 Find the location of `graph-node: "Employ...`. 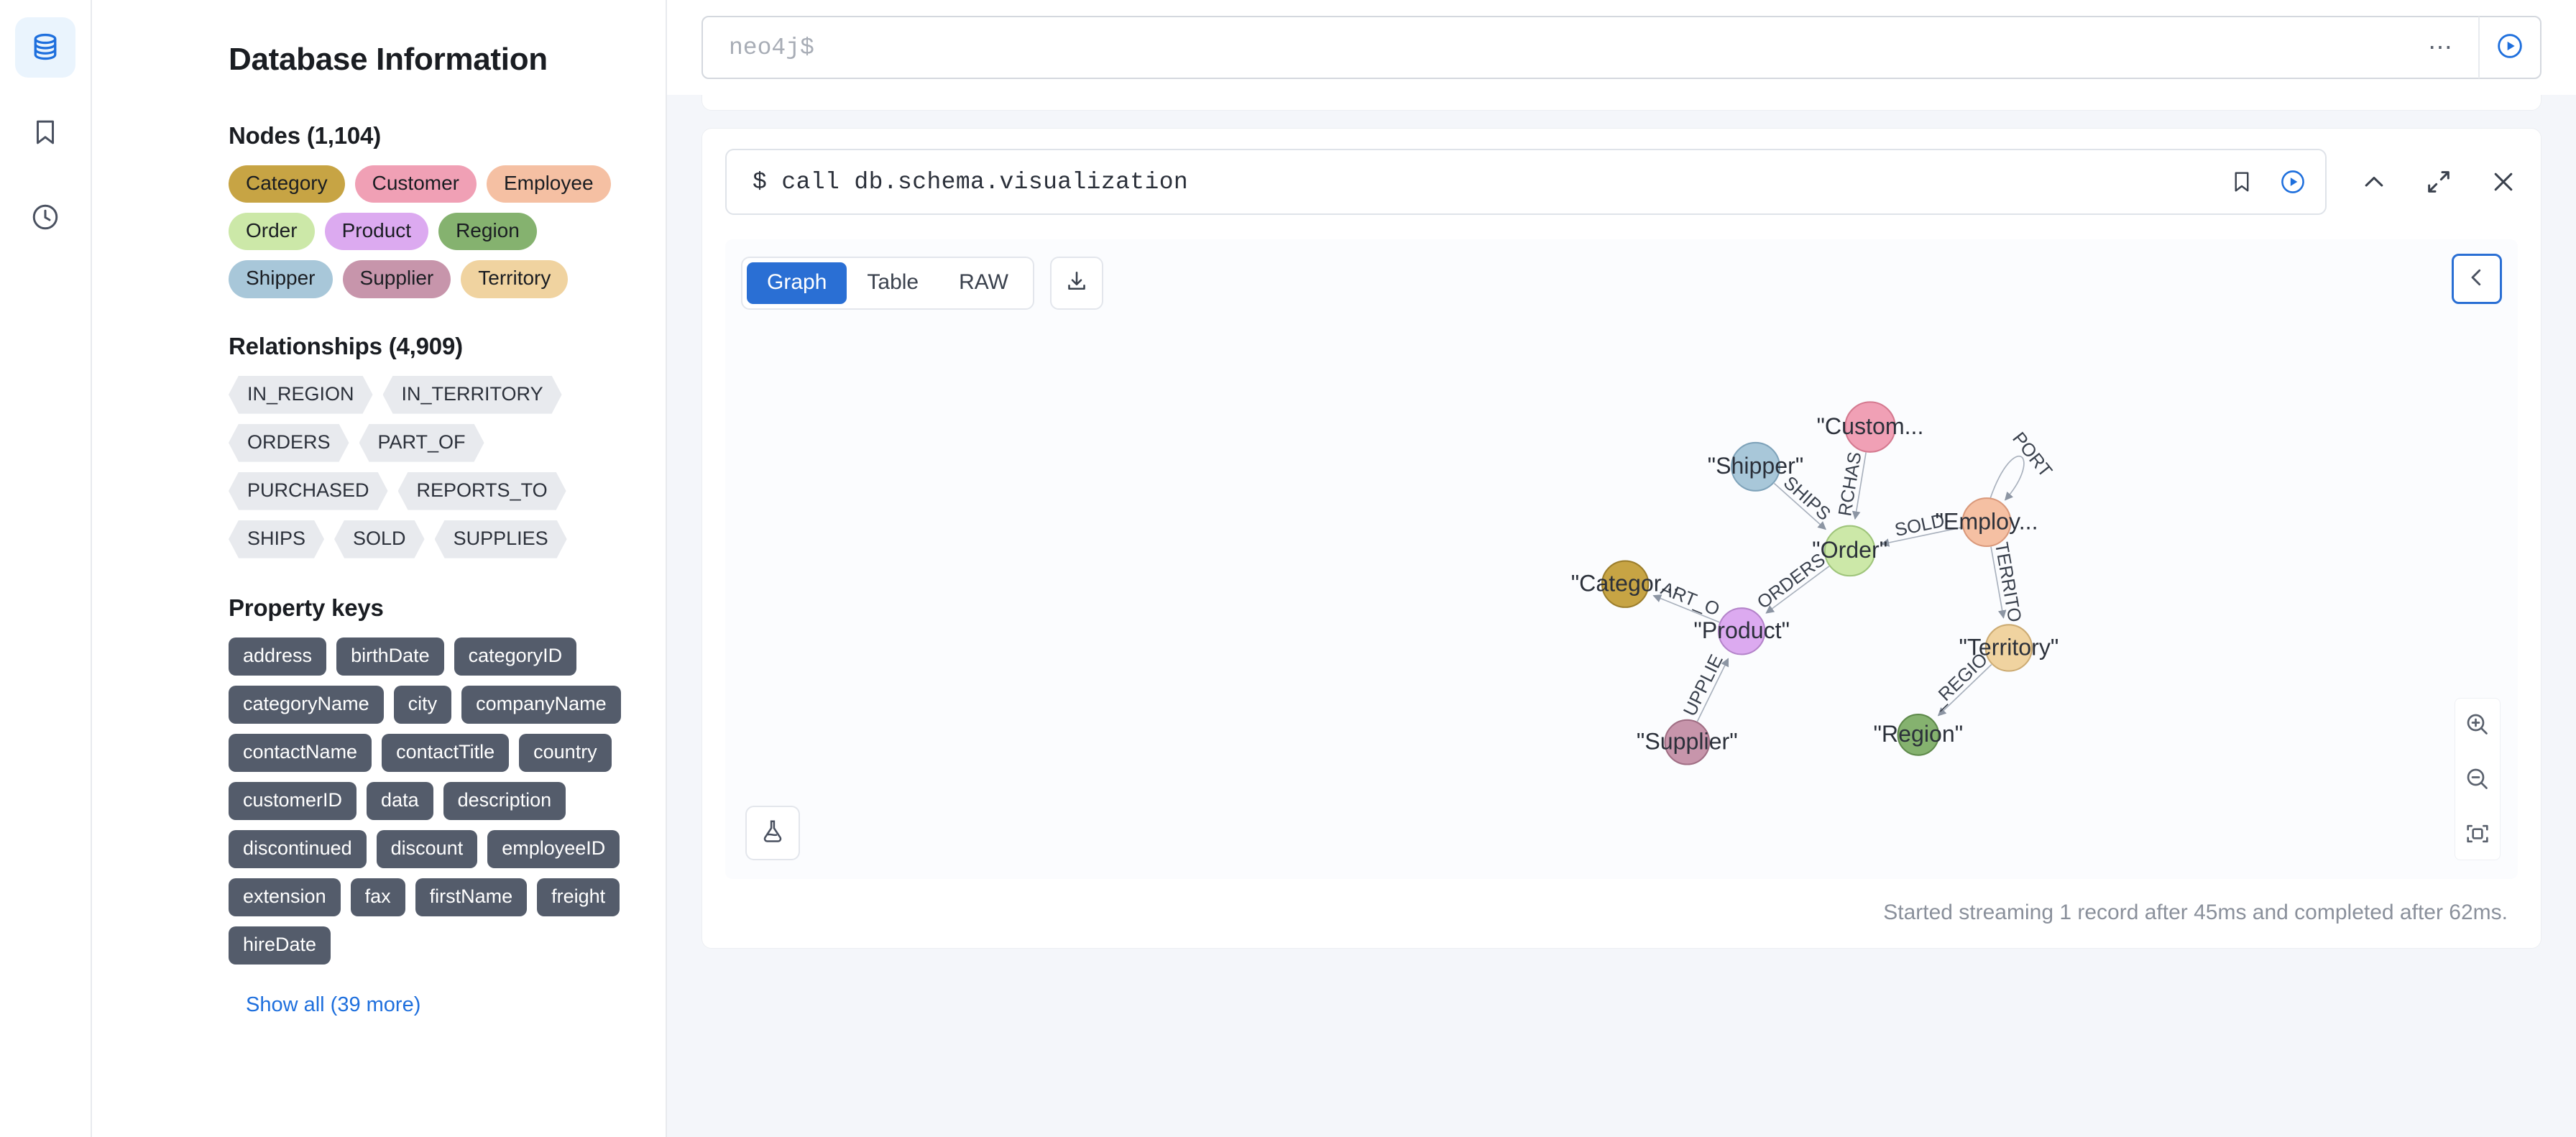

graph-node: "Employ... is located at coordinates (1987, 522).